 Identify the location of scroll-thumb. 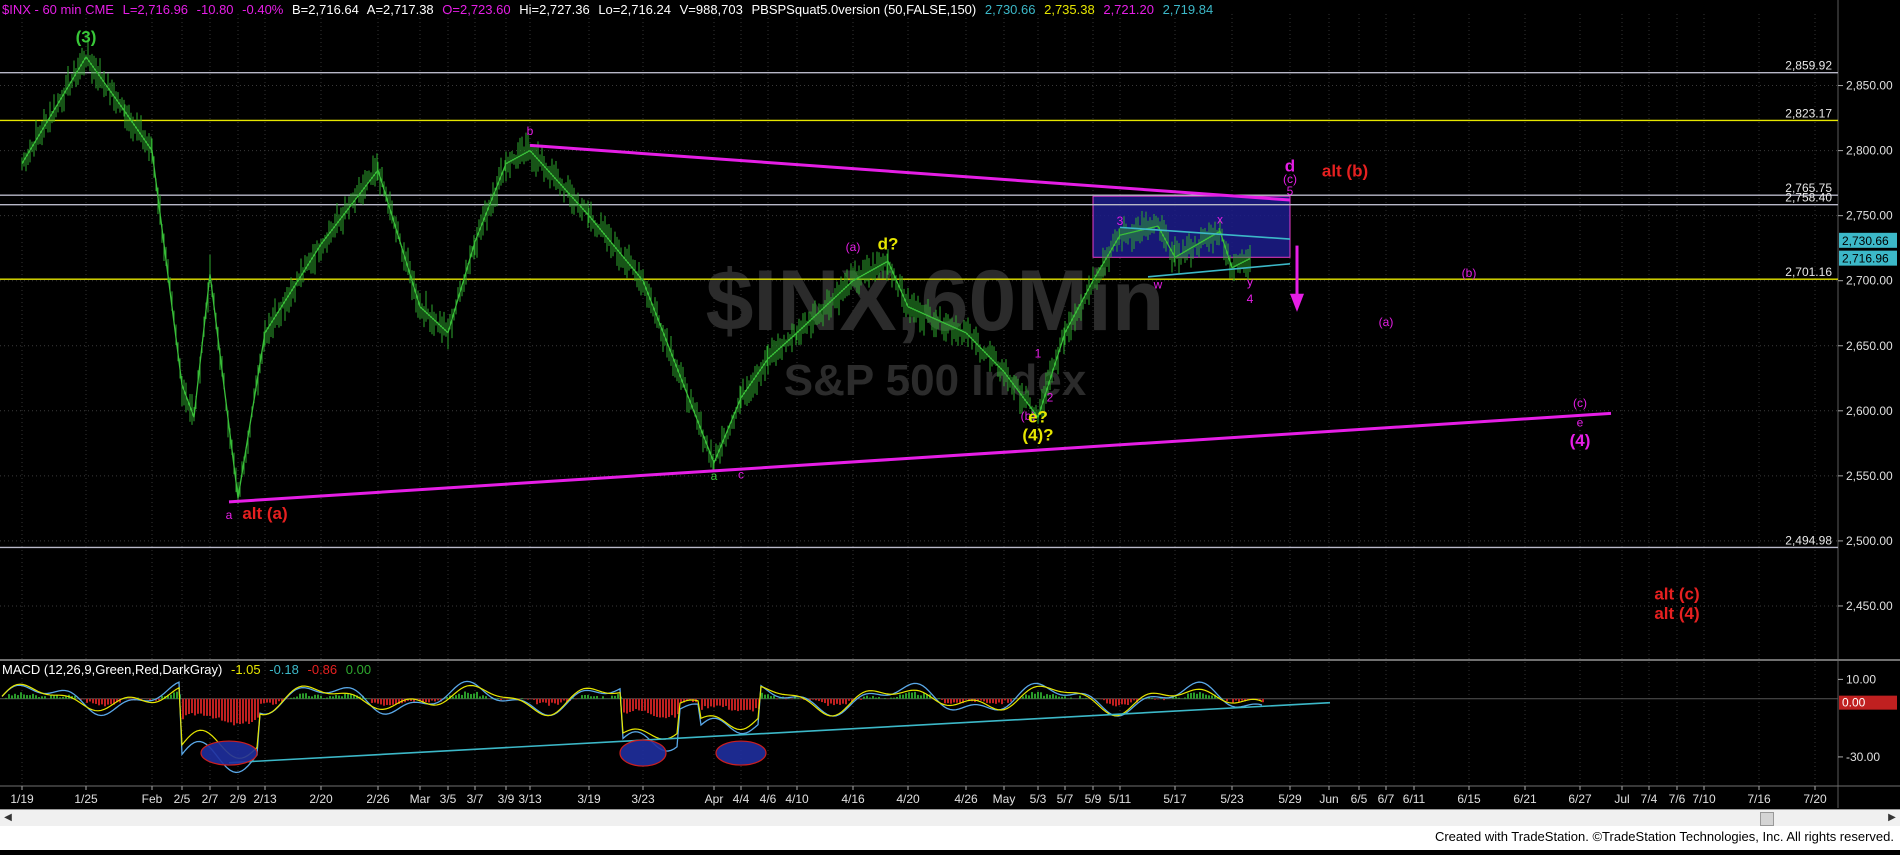
(1767, 819).